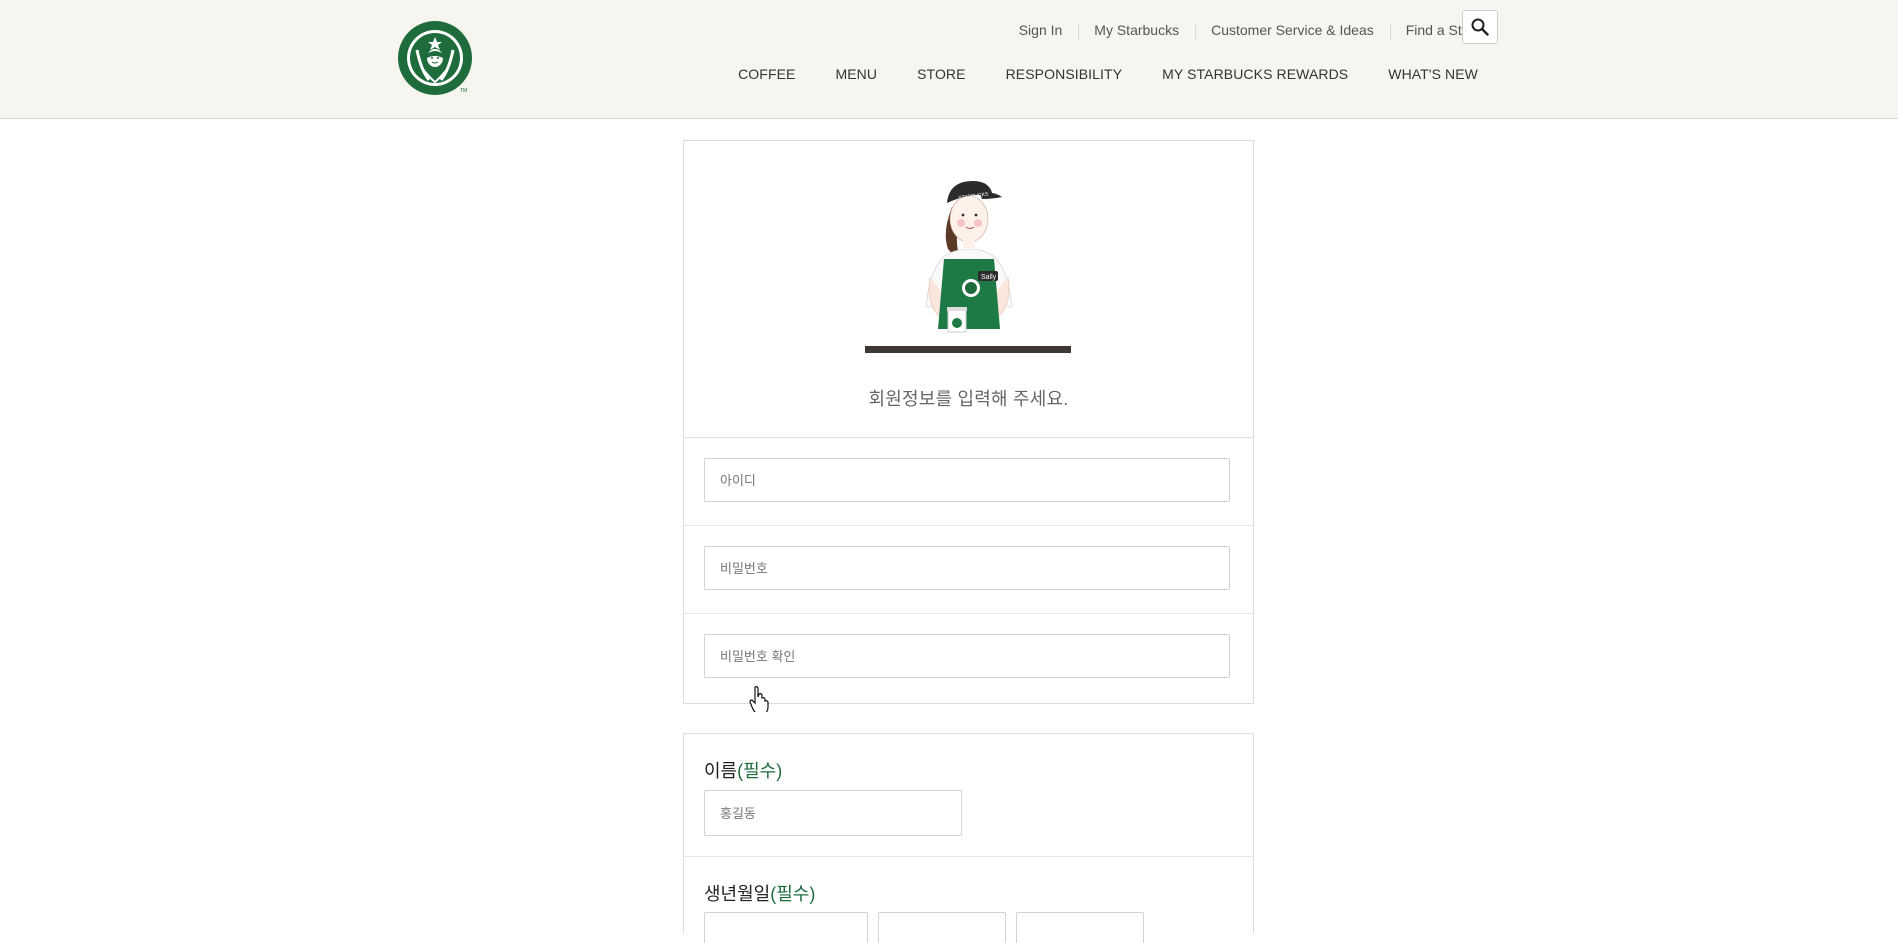  I want to click on search-icon, so click(1480, 27).